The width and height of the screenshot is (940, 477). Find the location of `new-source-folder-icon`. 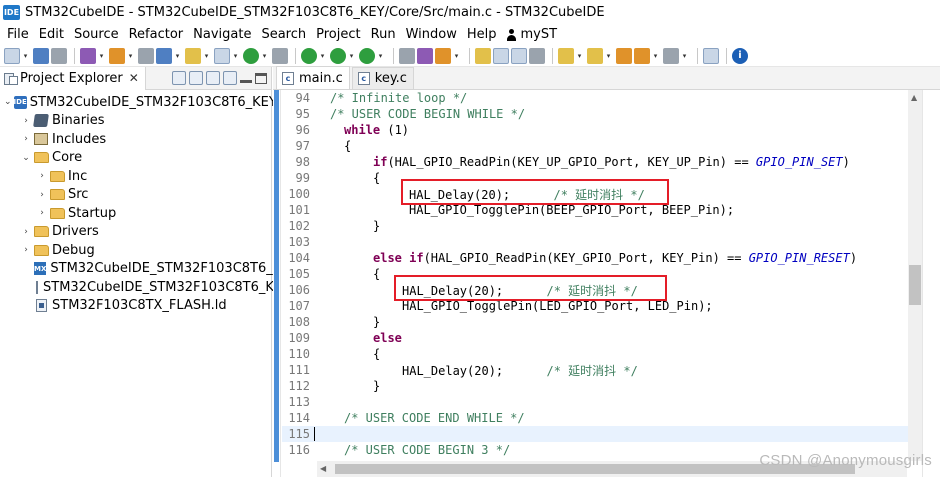

new-source-folder-icon is located at coordinates (193, 55).